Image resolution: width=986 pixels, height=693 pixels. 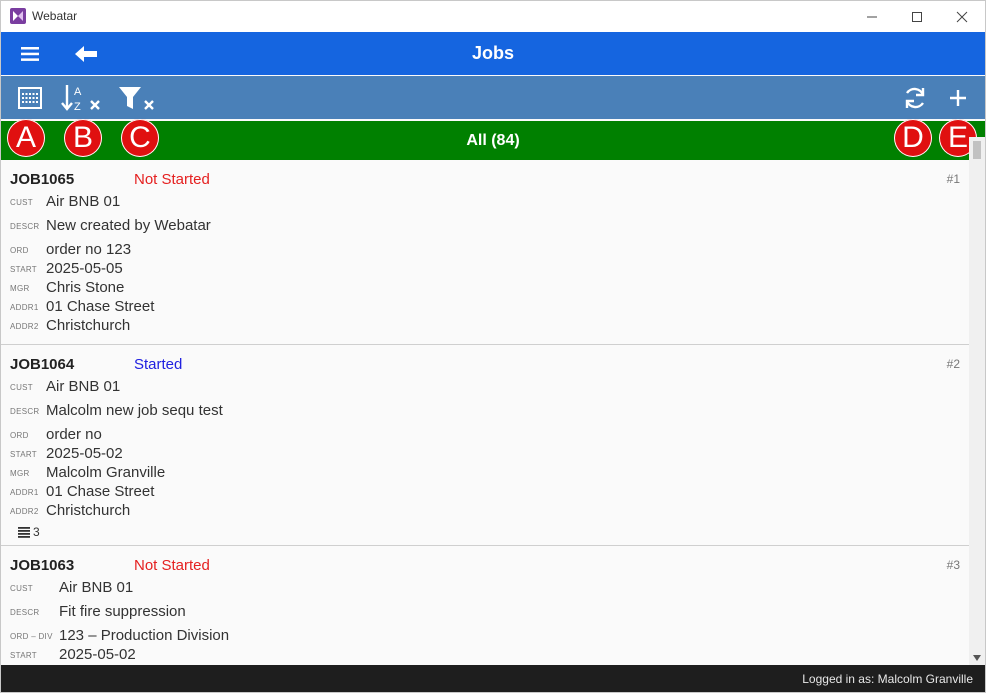 I want to click on close-button, so click(x=962, y=16).